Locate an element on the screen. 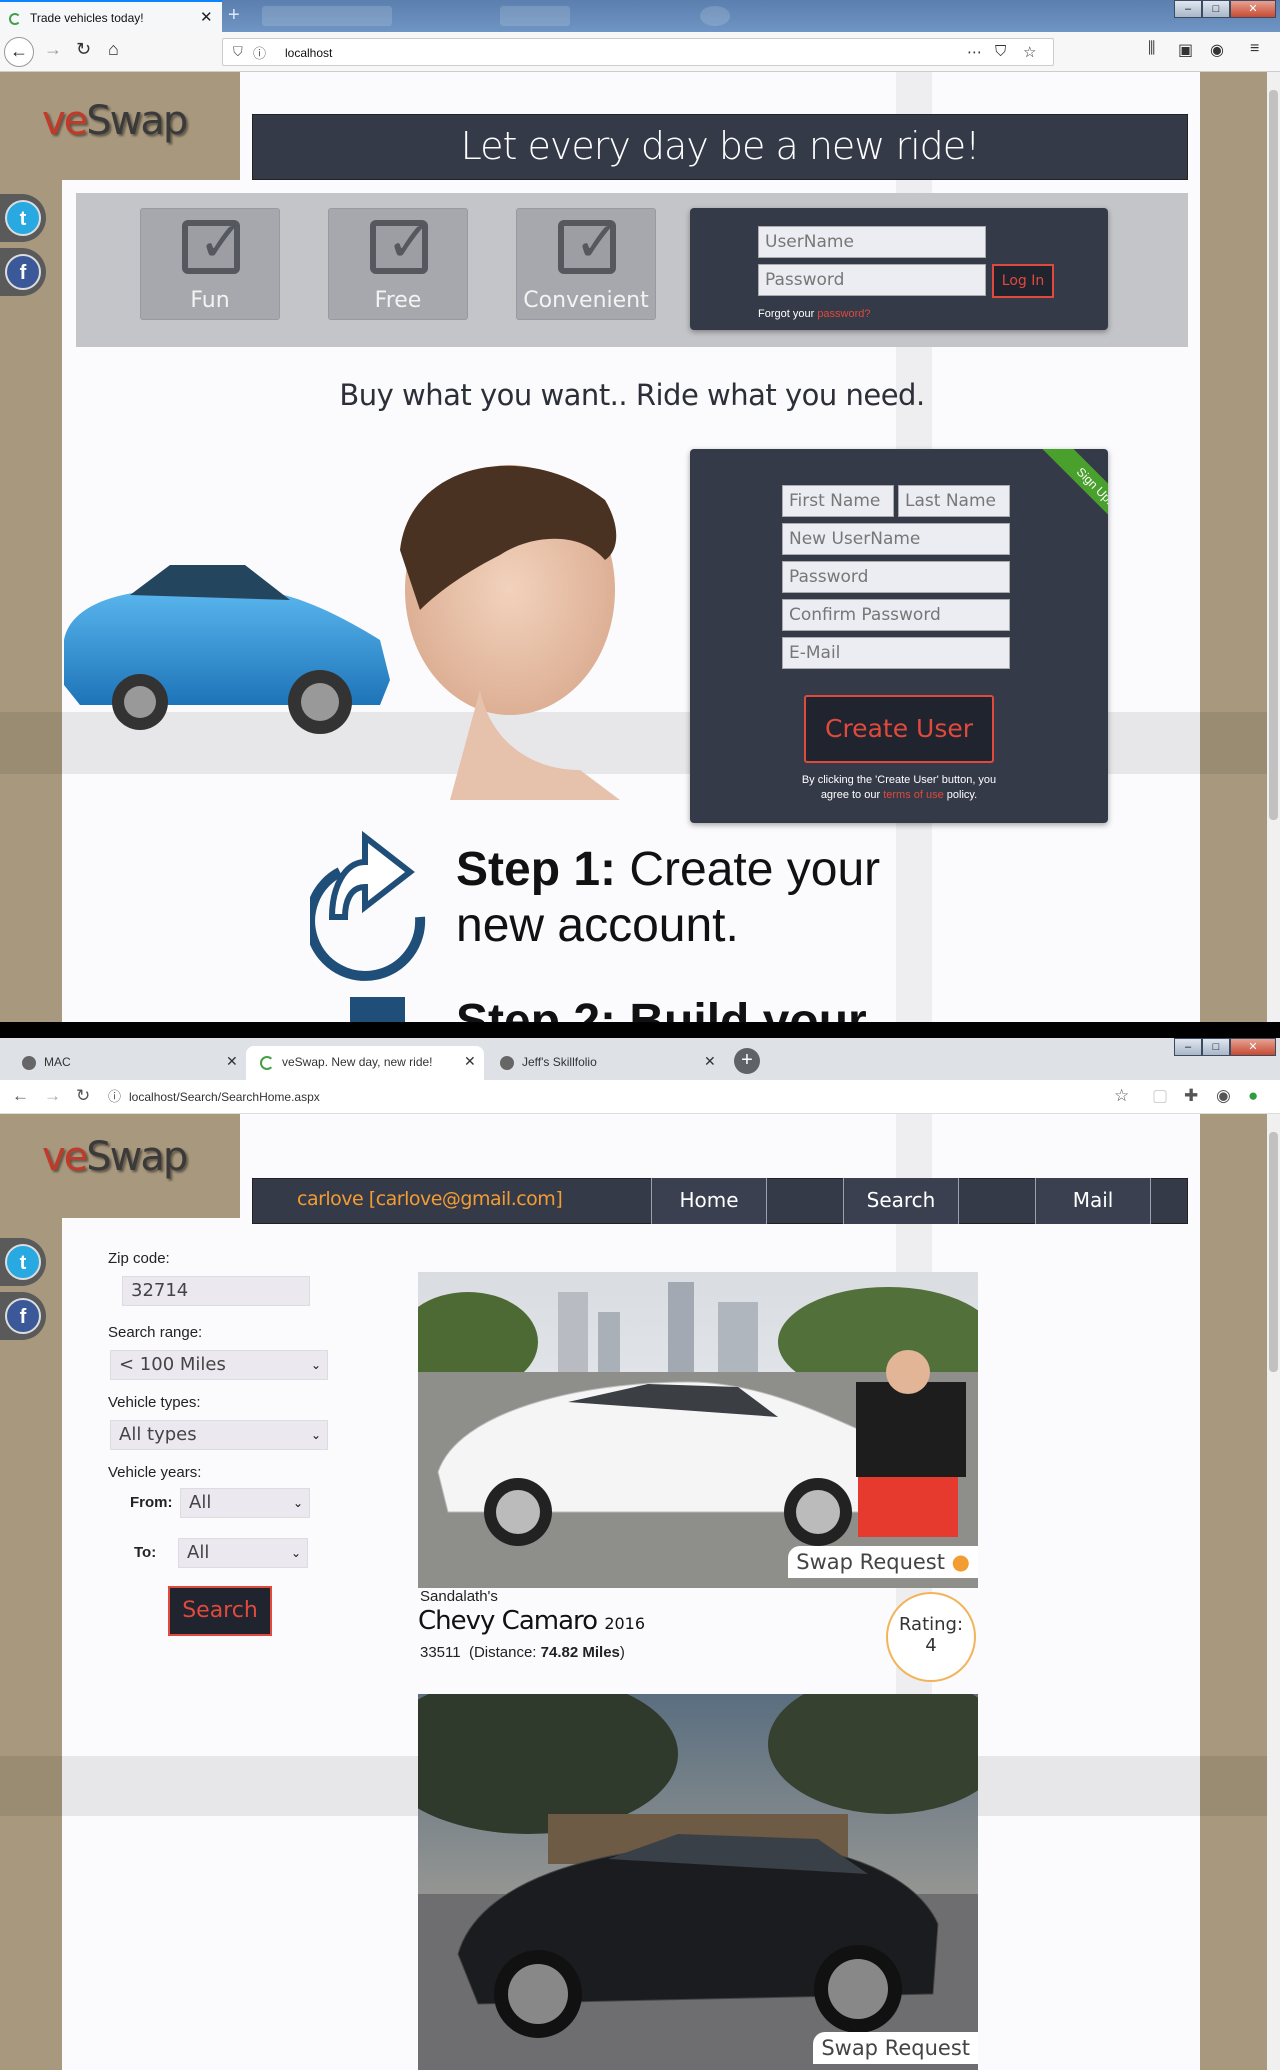  nav-mail-button: Mail is located at coordinates (1093, 1201).